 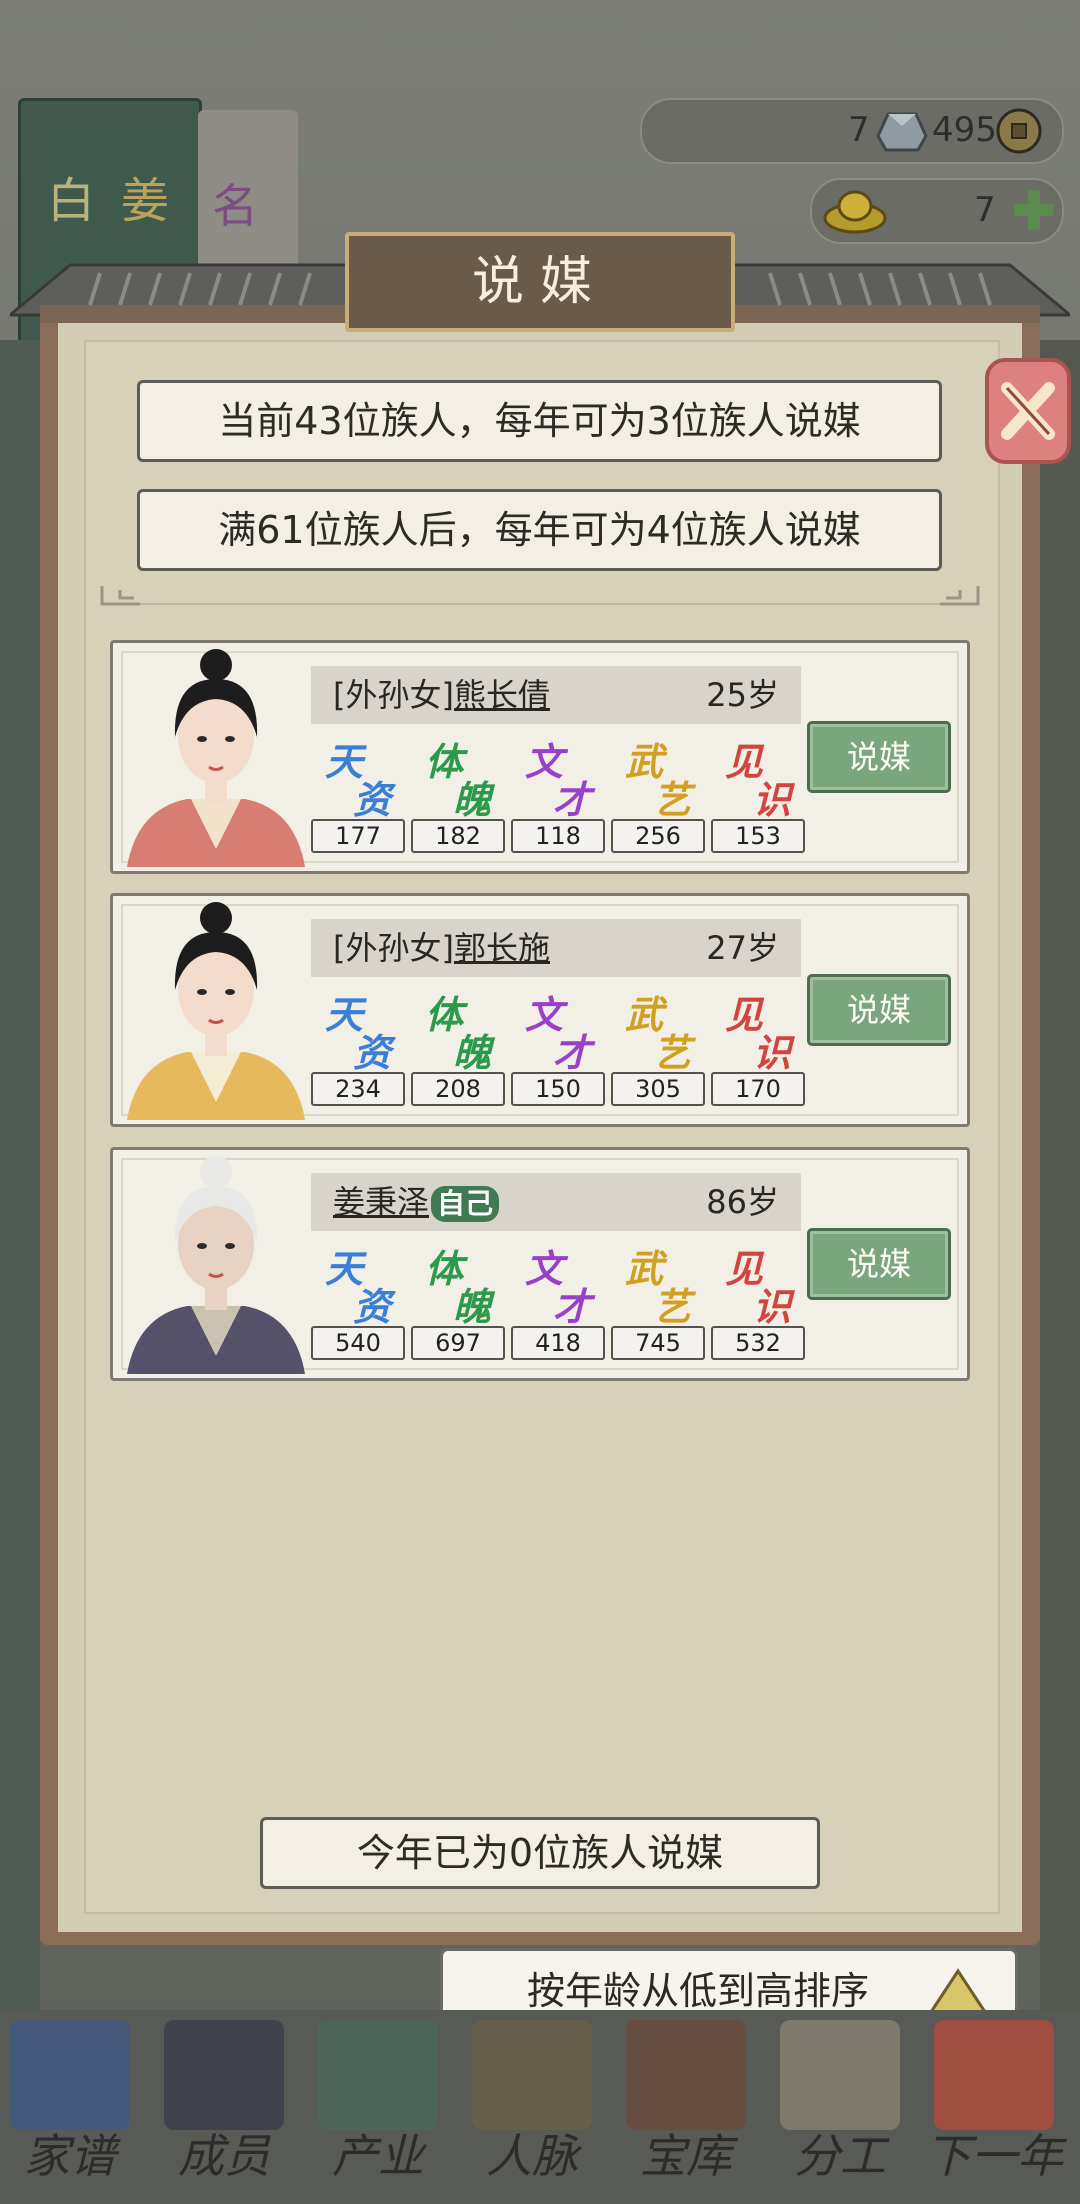 What do you see at coordinates (381, 1202) in the screenshot?
I see `member-name-link: 姜秉泽` at bounding box center [381, 1202].